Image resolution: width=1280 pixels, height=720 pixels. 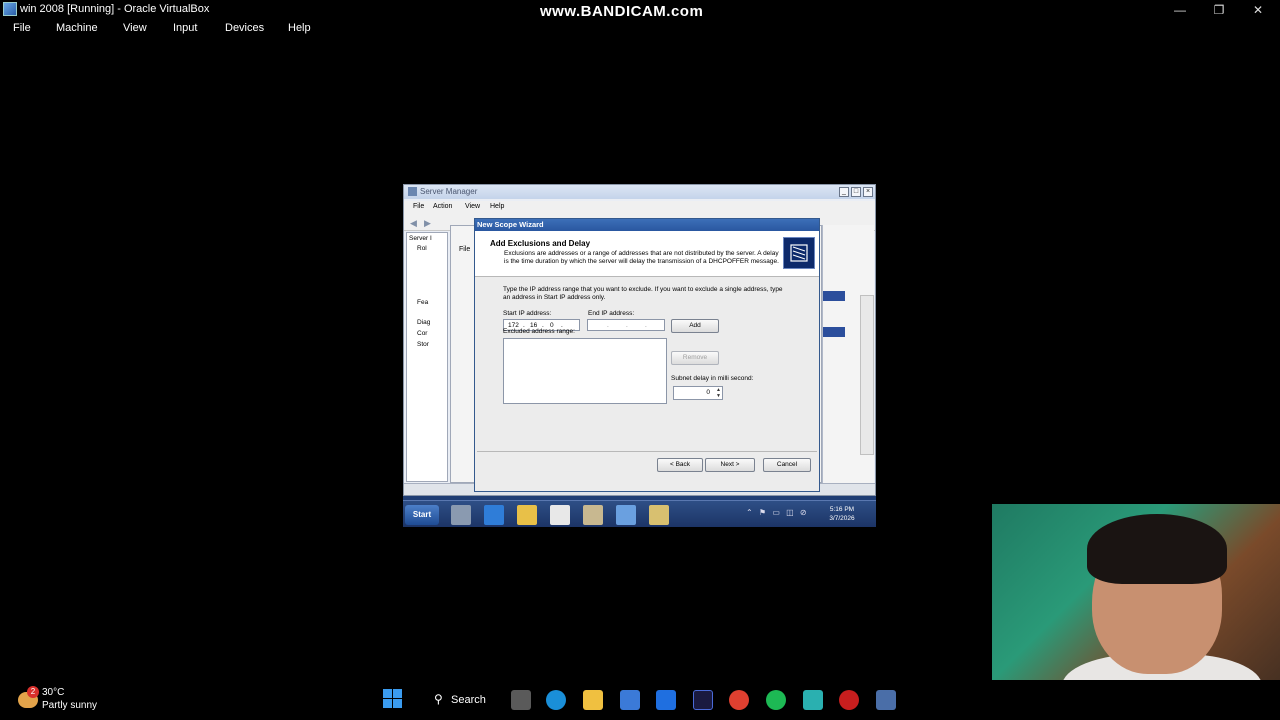 I want to click on restore-button: ❐, so click(x=1219, y=10).